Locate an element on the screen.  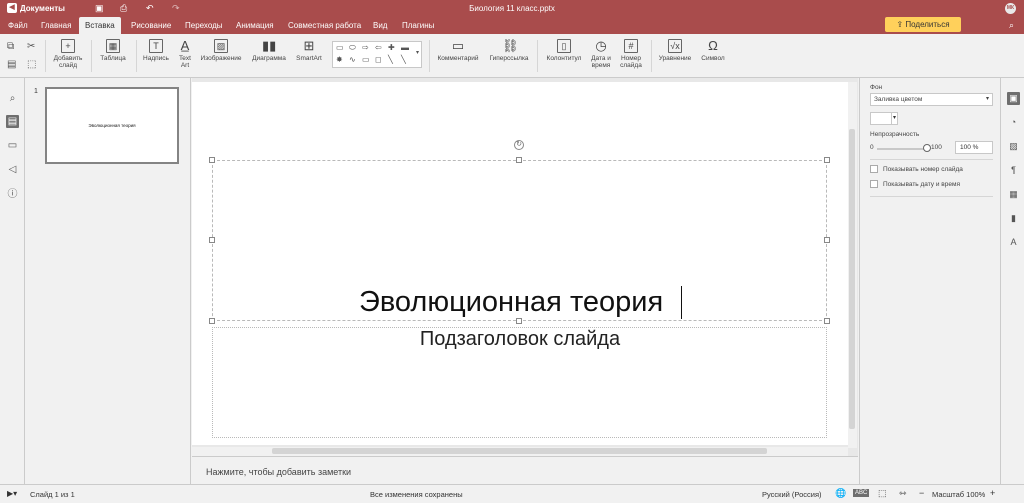
fill-color-picker: ▾ is located at coordinates (884, 118).